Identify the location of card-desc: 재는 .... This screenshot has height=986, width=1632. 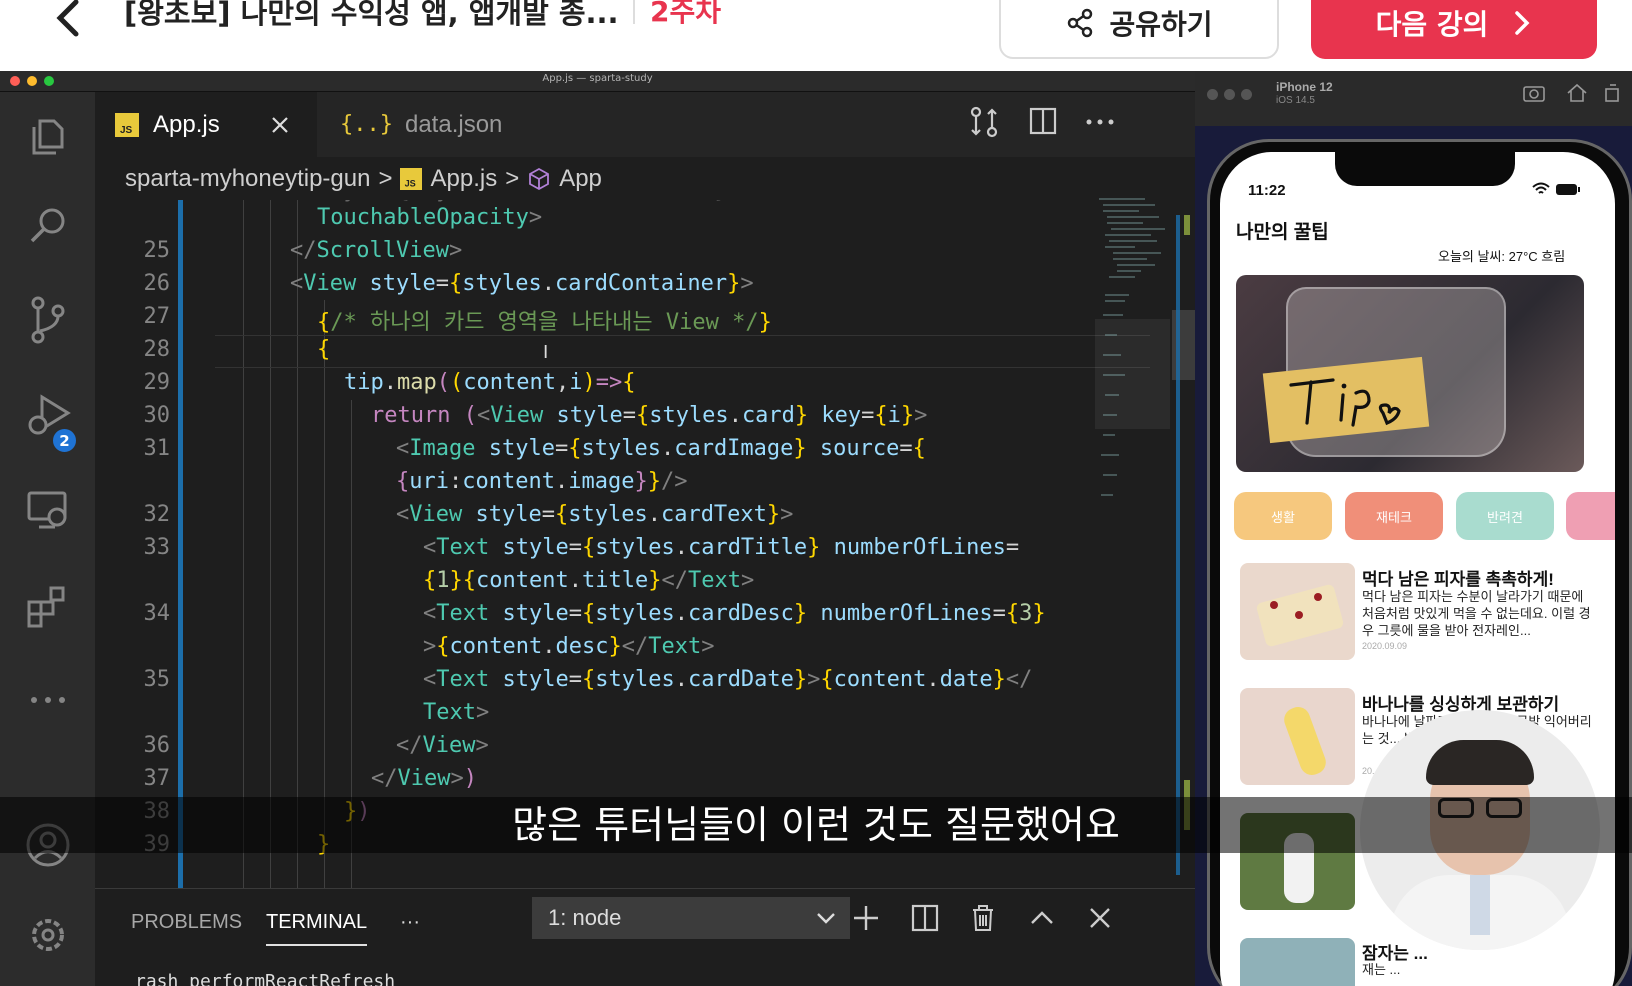
(1381, 969).